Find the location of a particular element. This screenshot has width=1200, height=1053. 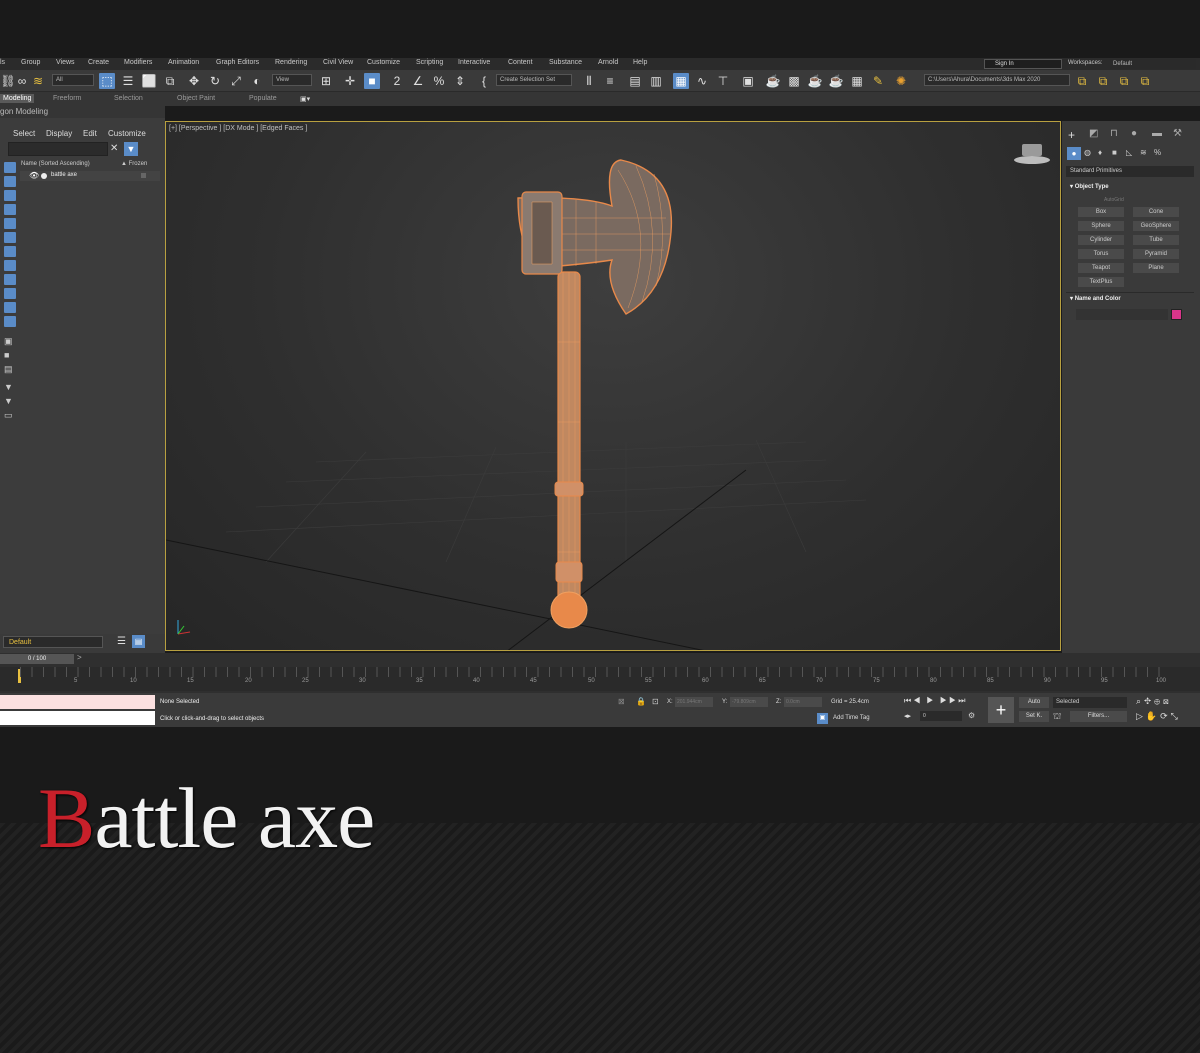

display-shapes-icon is located at coordinates (10, 181).